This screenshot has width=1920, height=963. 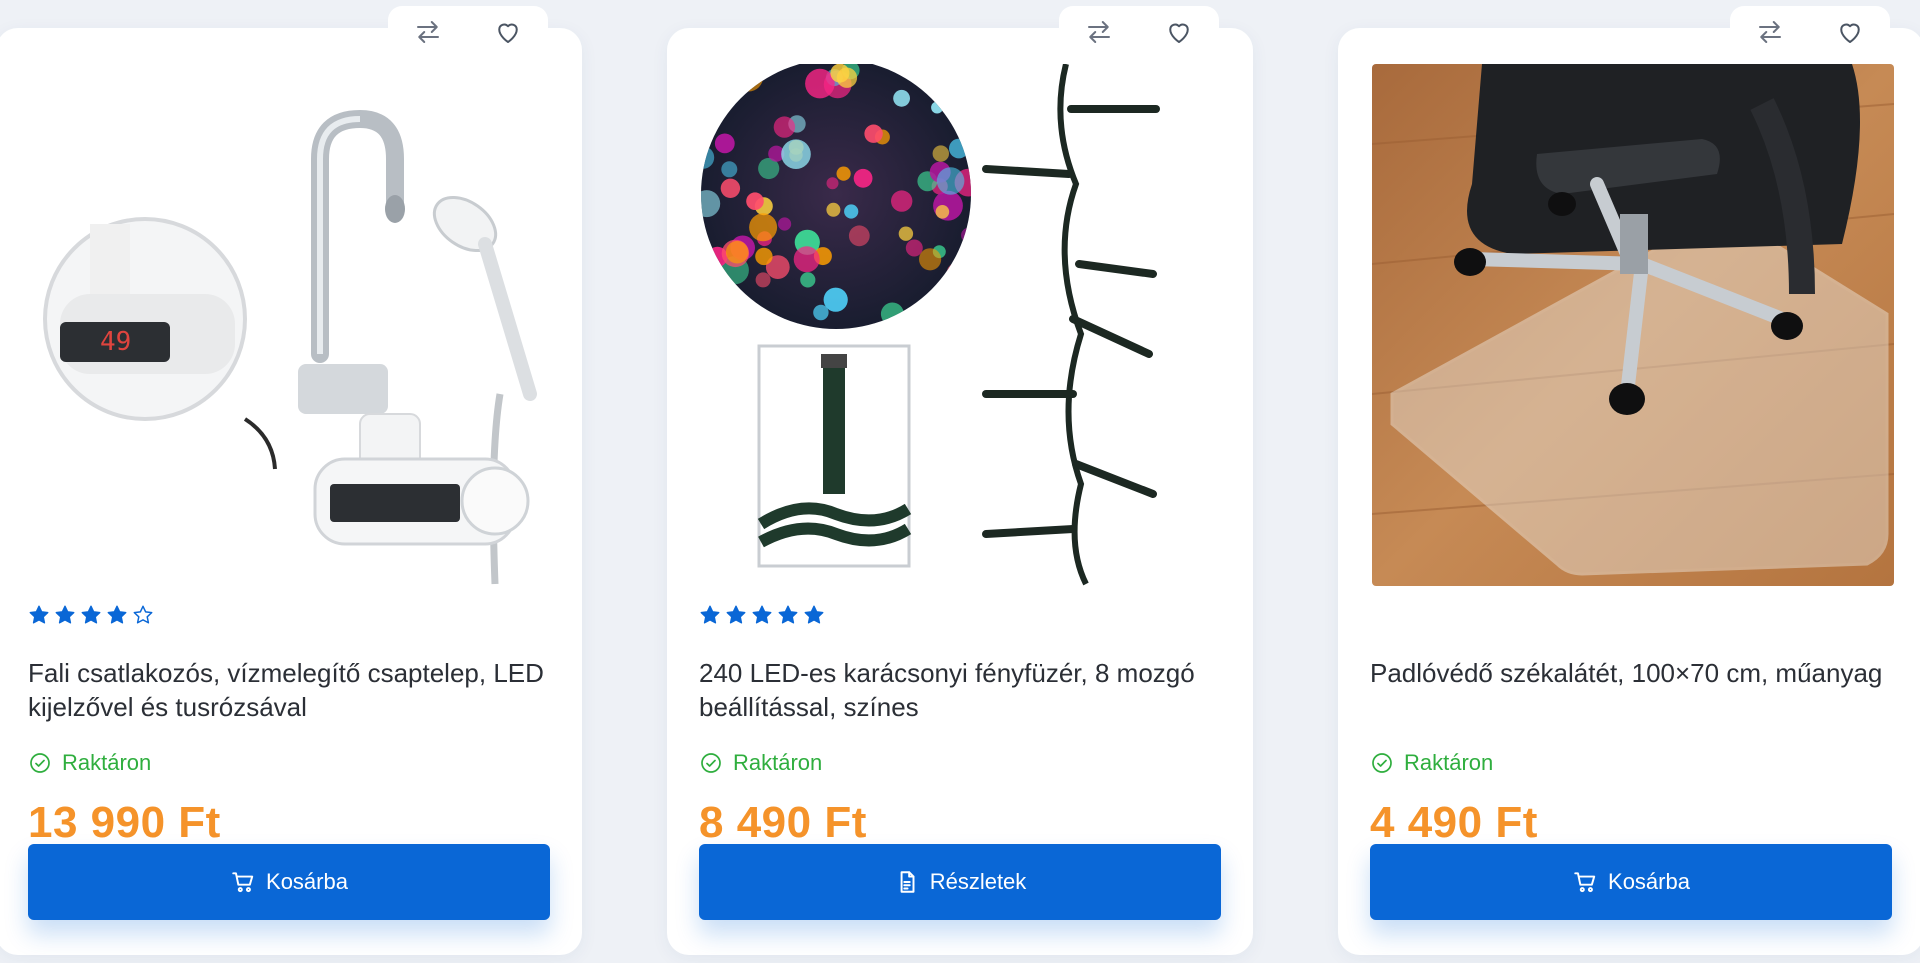 What do you see at coordinates (124, 822) in the screenshot?
I see `product-price: 13 990 Ft` at bounding box center [124, 822].